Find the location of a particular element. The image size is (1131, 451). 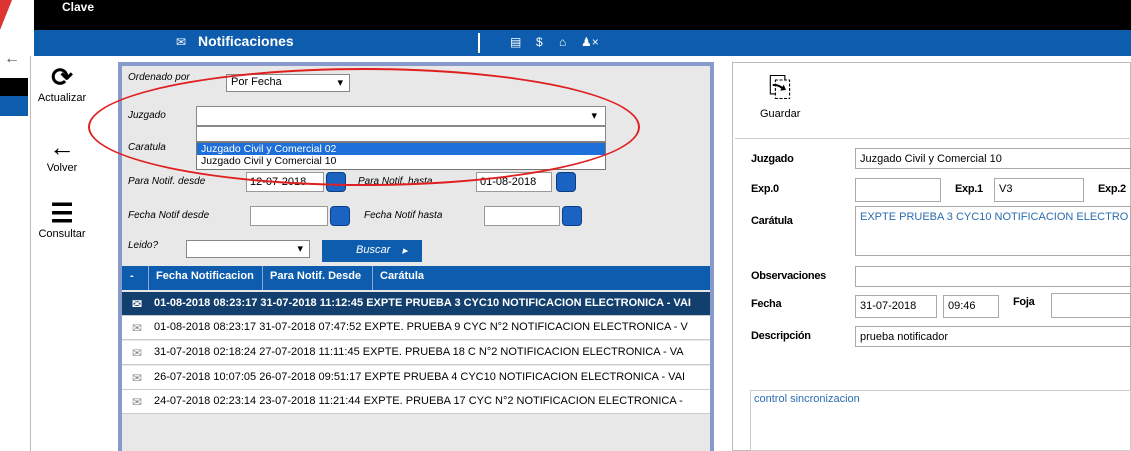

order-select: Por Fecha ▾ is located at coordinates (288, 83).